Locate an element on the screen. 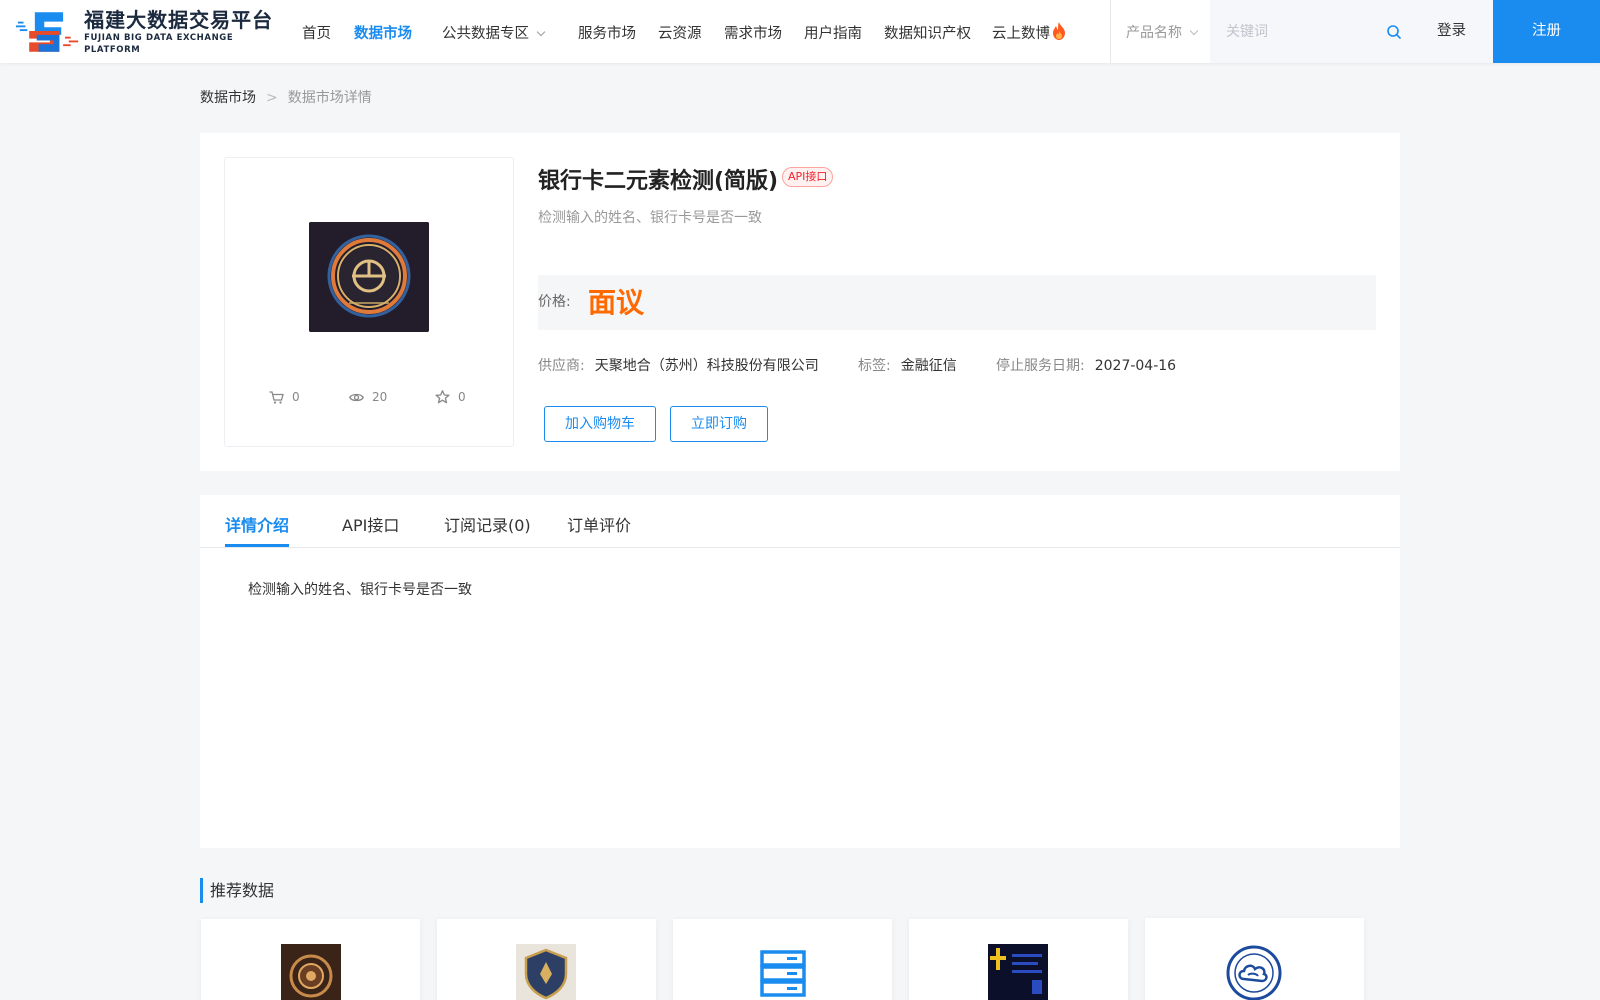  search-input is located at coordinates (1301, 32).